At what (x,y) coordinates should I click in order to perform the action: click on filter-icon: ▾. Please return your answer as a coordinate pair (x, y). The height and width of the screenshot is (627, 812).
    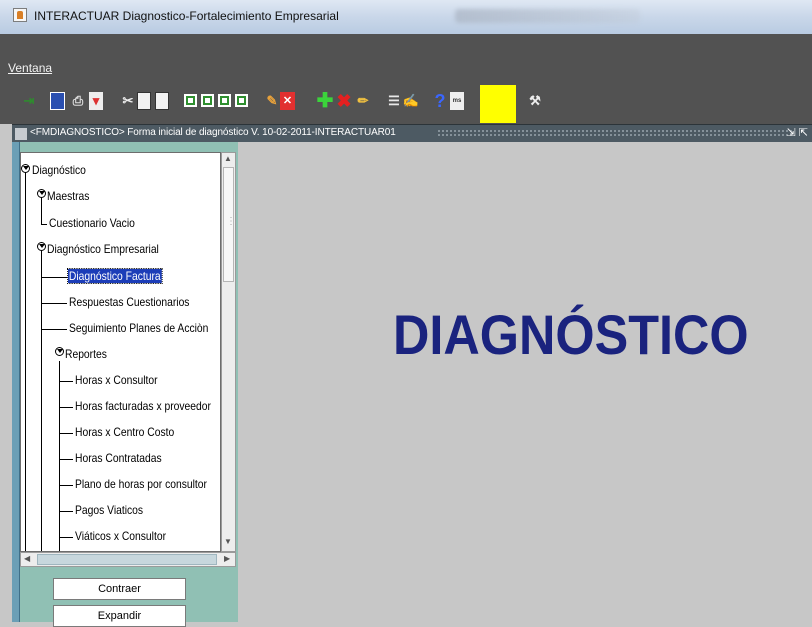
    Looking at the image, I should click on (96, 101).